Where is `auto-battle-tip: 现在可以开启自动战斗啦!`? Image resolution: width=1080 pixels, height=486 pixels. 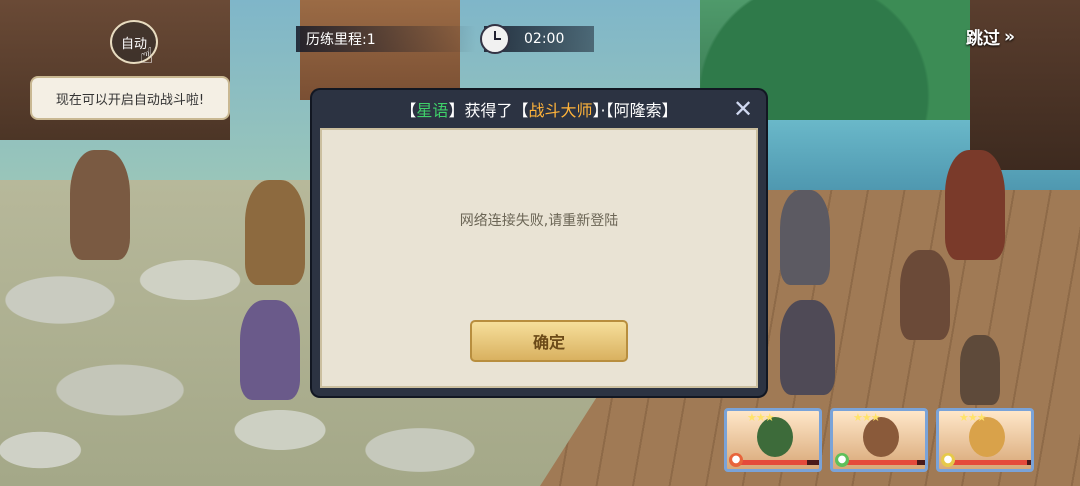
auto-battle-tip: 现在可以开启自动战斗啦! is located at coordinates (130, 98).